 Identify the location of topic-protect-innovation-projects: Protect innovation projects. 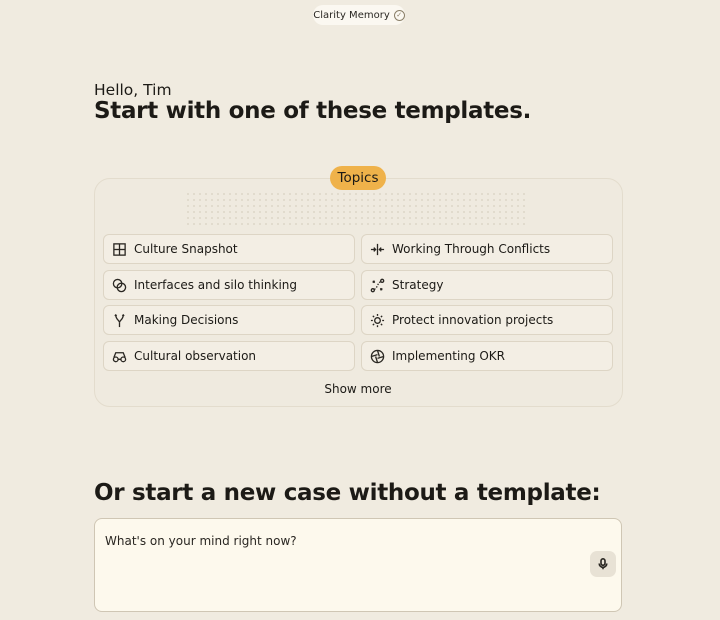
(487, 320).